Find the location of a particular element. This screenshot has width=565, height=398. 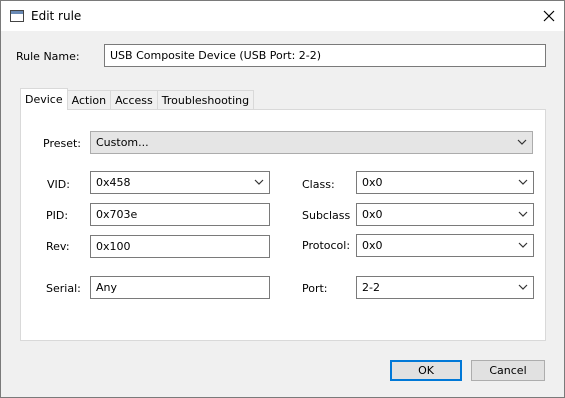

rev-input: 0x100 is located at coordinates (180, 246).